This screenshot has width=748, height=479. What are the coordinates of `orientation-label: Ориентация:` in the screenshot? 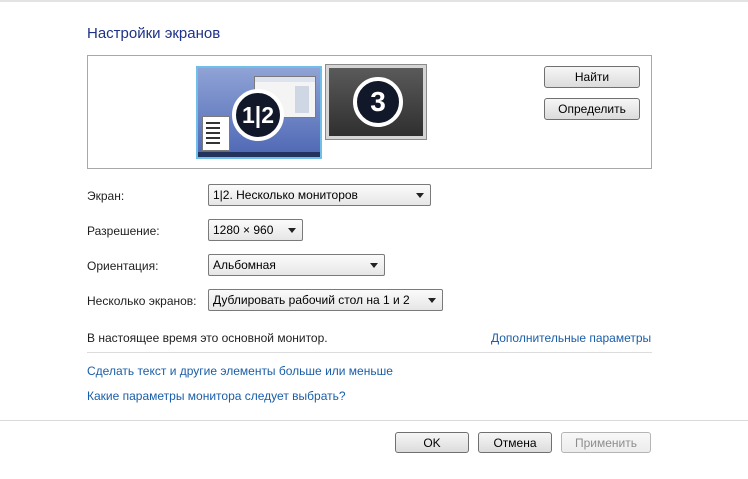 It's located at (123, 266).